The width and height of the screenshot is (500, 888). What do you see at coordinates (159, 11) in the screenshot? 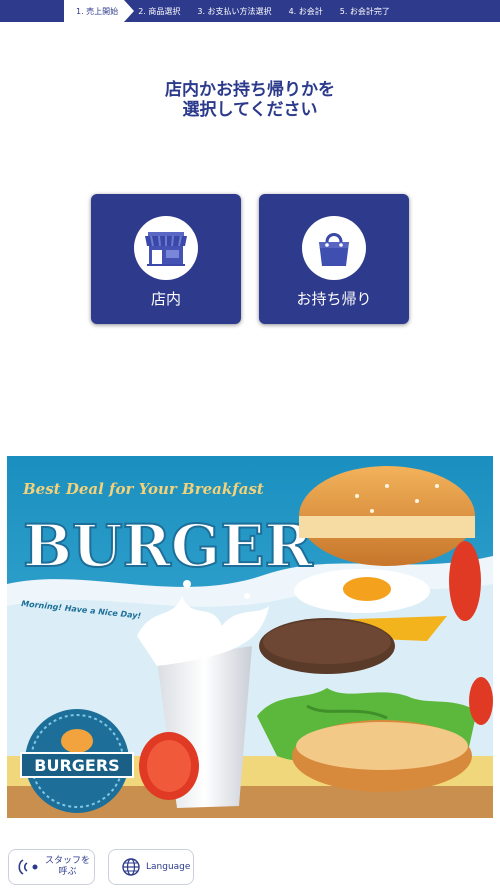
I see `step-label: 2. 商品選択` at bounding box center [159, 11].